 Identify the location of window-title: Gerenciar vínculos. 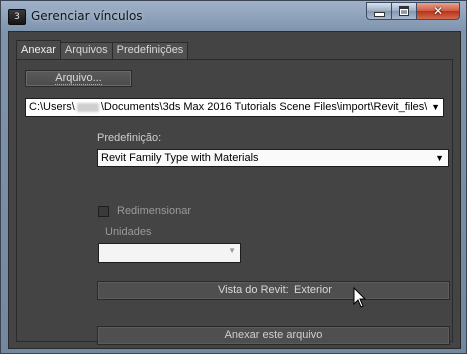
(87, 16).